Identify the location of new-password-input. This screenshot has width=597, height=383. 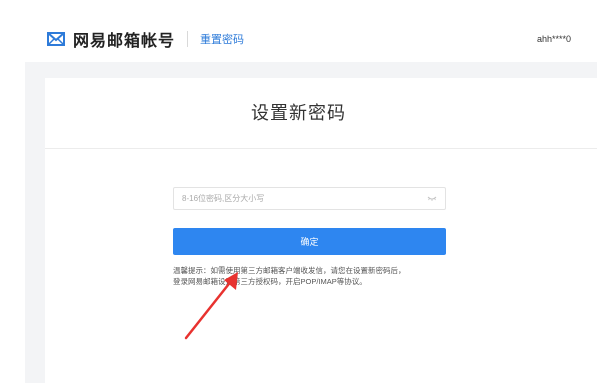
(298, 198).